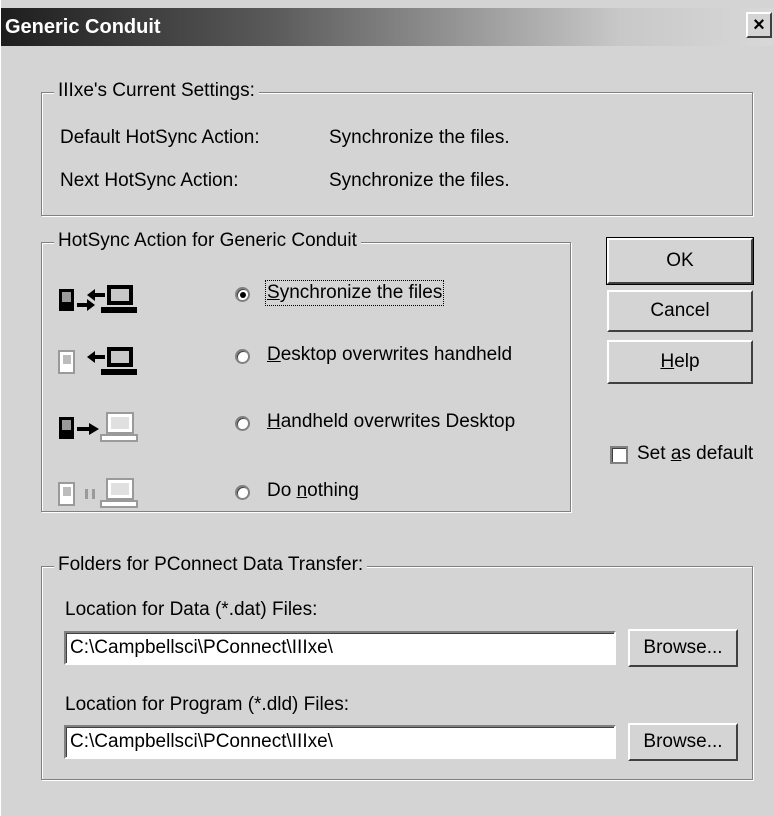 The height and width of the screenshot is (816, 773). Describe the element at coordinates (242, 356) in the screenshot. I see `desktop-overwrites-radio` at that location.